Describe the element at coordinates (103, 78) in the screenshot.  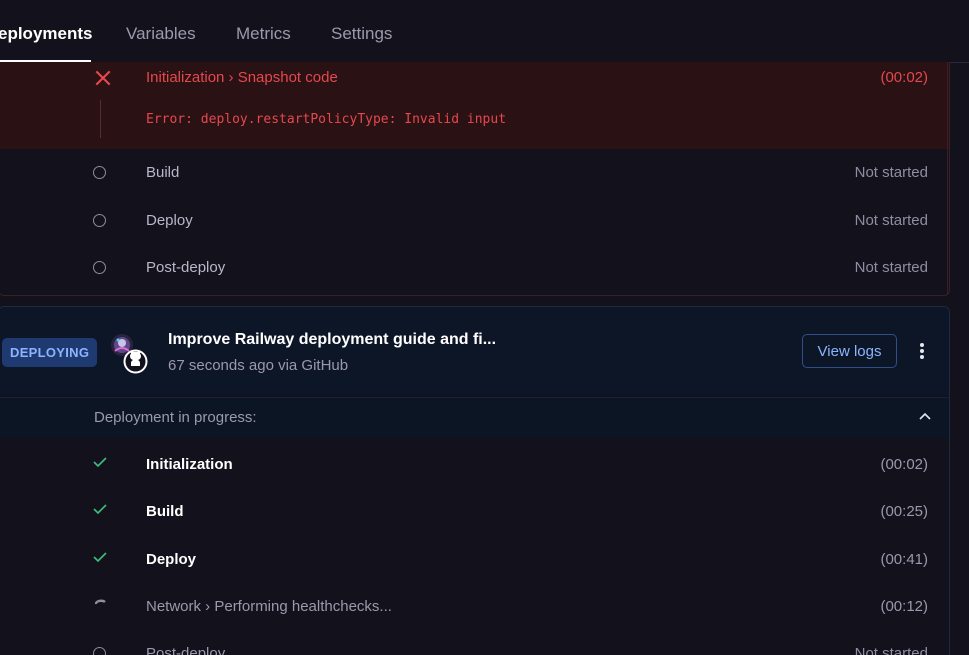
I see `close-icon` at that location.